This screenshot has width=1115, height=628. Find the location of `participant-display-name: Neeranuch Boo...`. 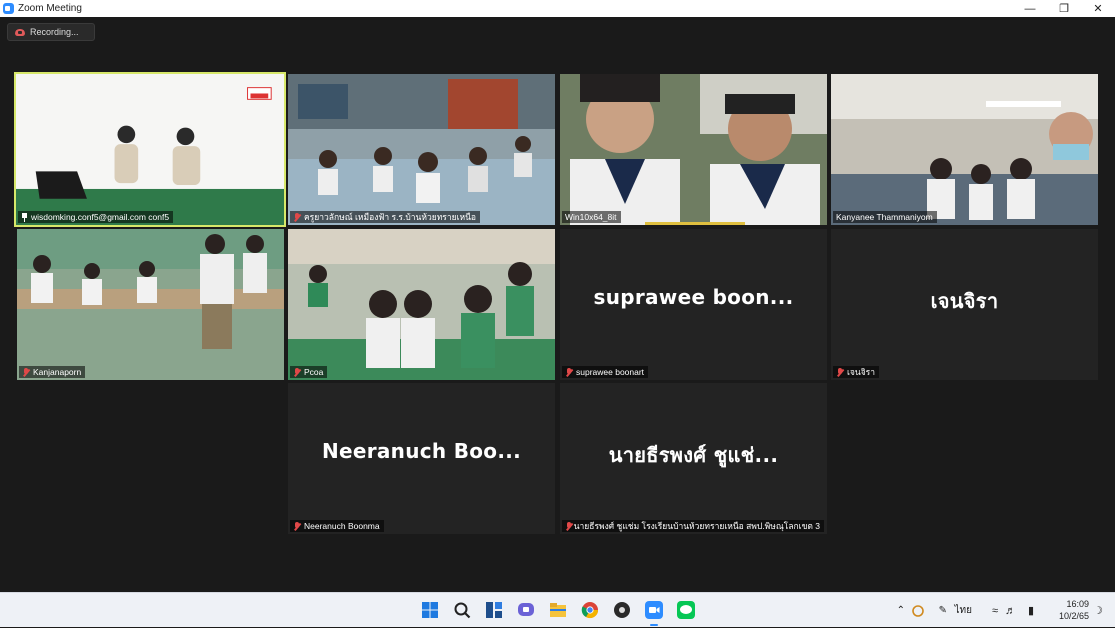

participant-display-name: Neeranuch Boo... is located at coordinates (421, 451).